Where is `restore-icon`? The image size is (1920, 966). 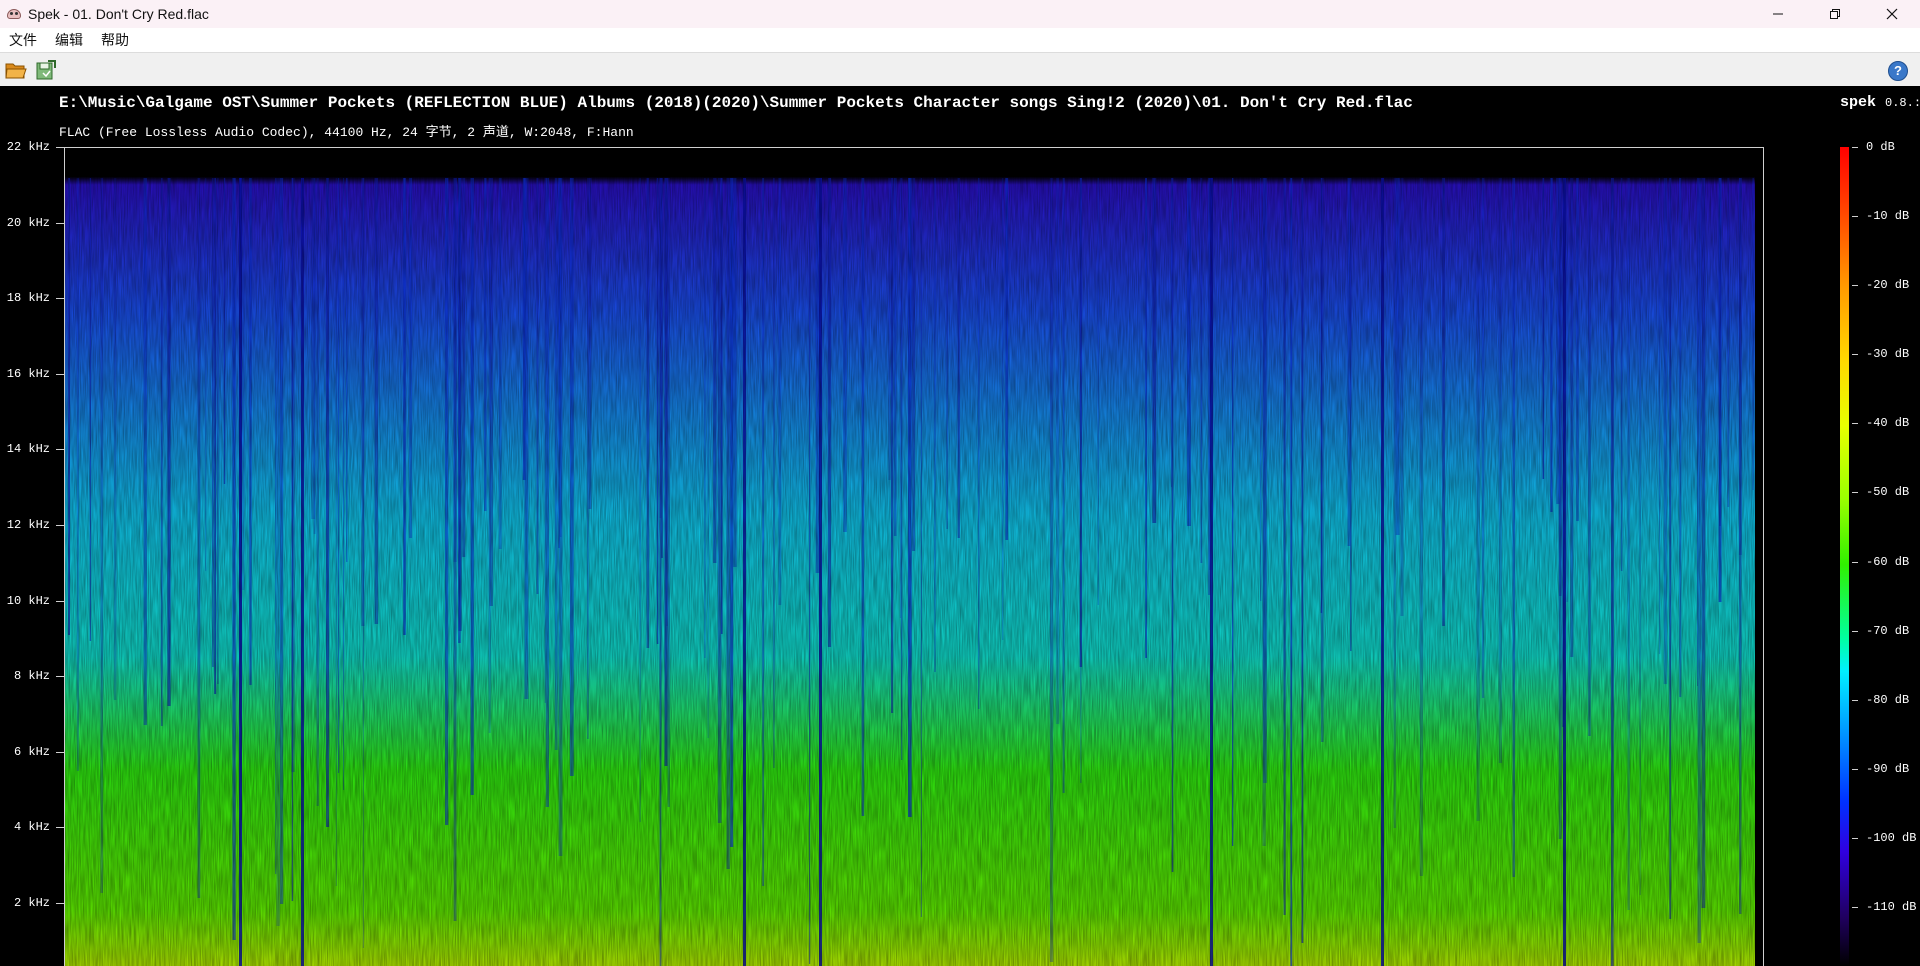
restore-icon is located at coordinates (1834, 14).